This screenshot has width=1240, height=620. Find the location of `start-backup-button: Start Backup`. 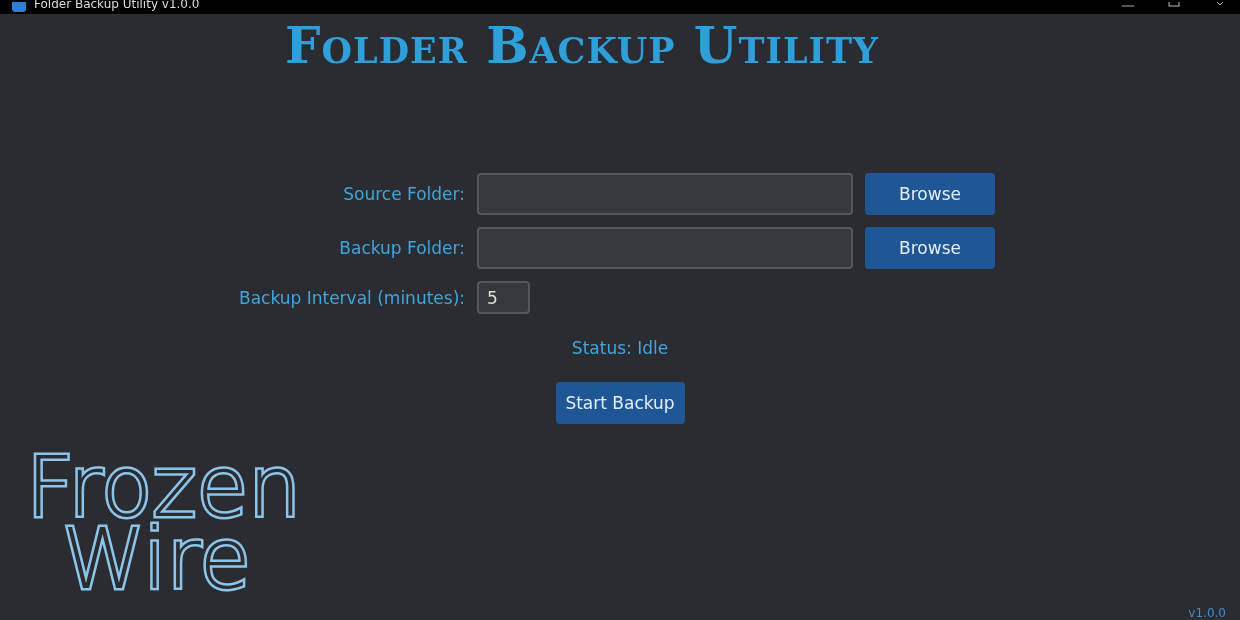

start-backup-button: Start Backup is located at coordinates (620, 403).